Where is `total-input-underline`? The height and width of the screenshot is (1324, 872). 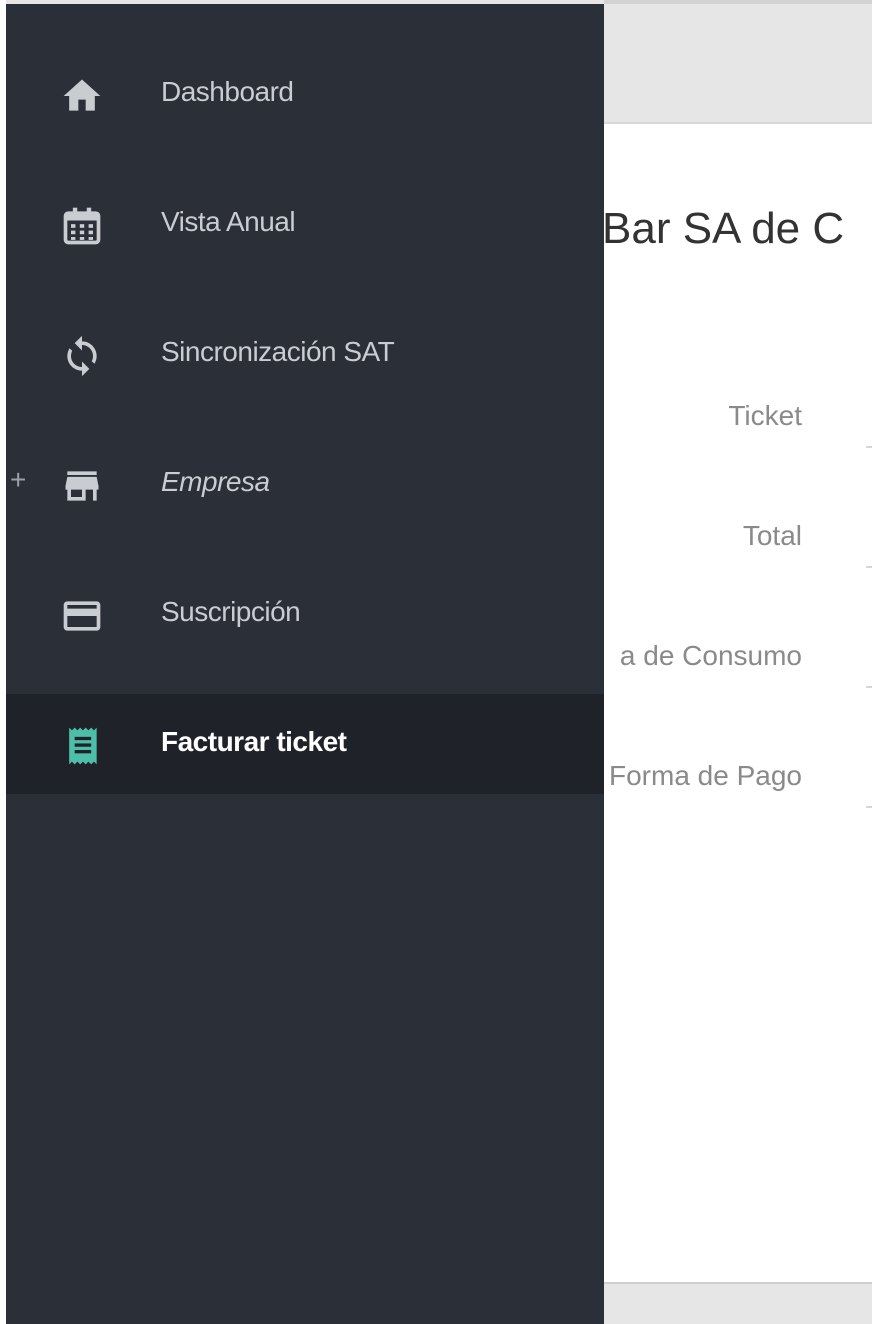
total-input-underline is located at coordinates (869, 567).